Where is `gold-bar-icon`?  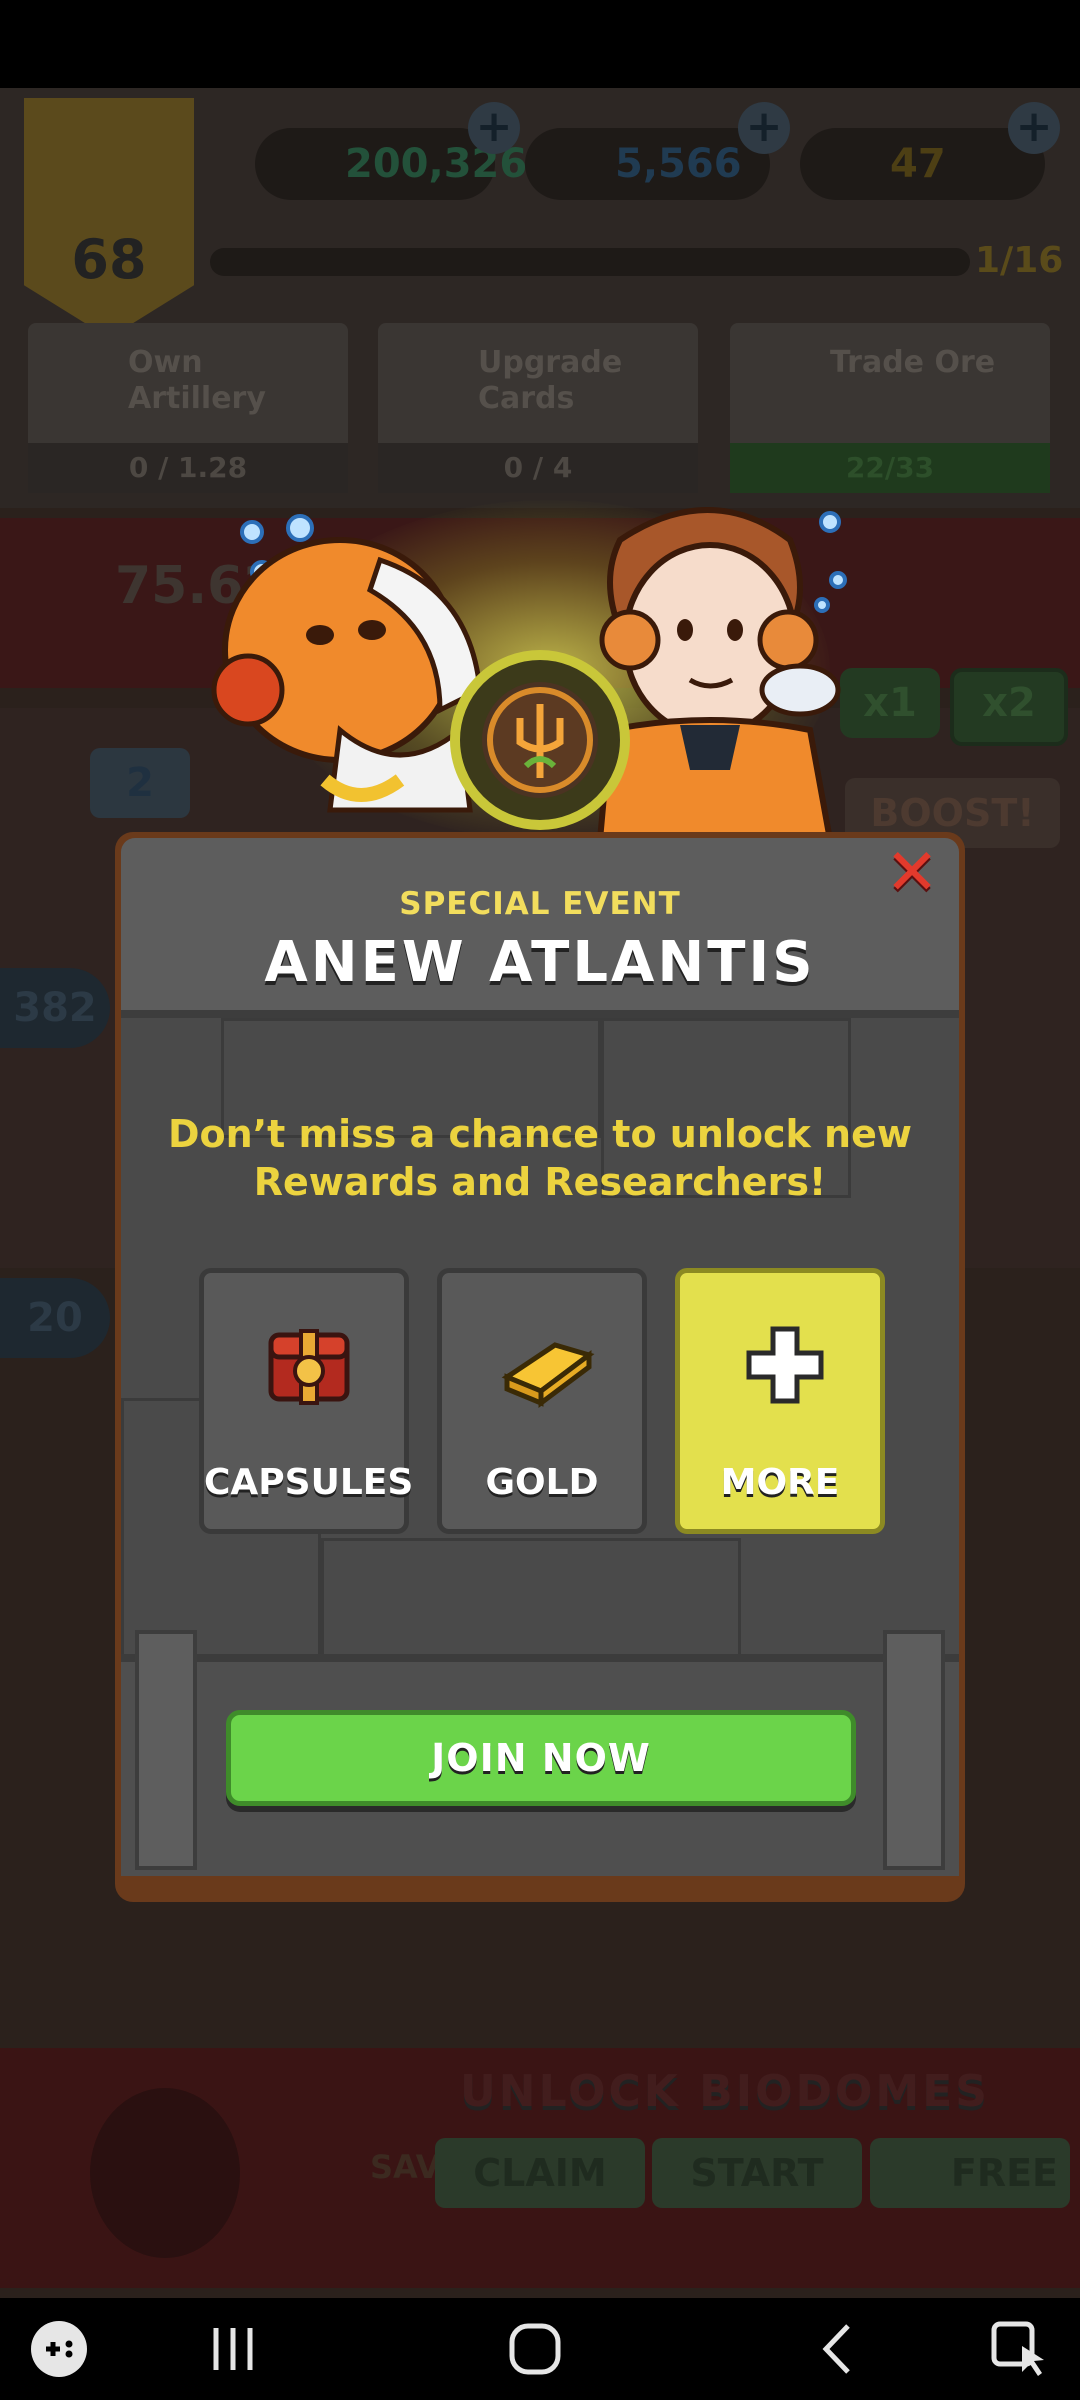 gold-bar-icon is located at coordinates (548, 1375).